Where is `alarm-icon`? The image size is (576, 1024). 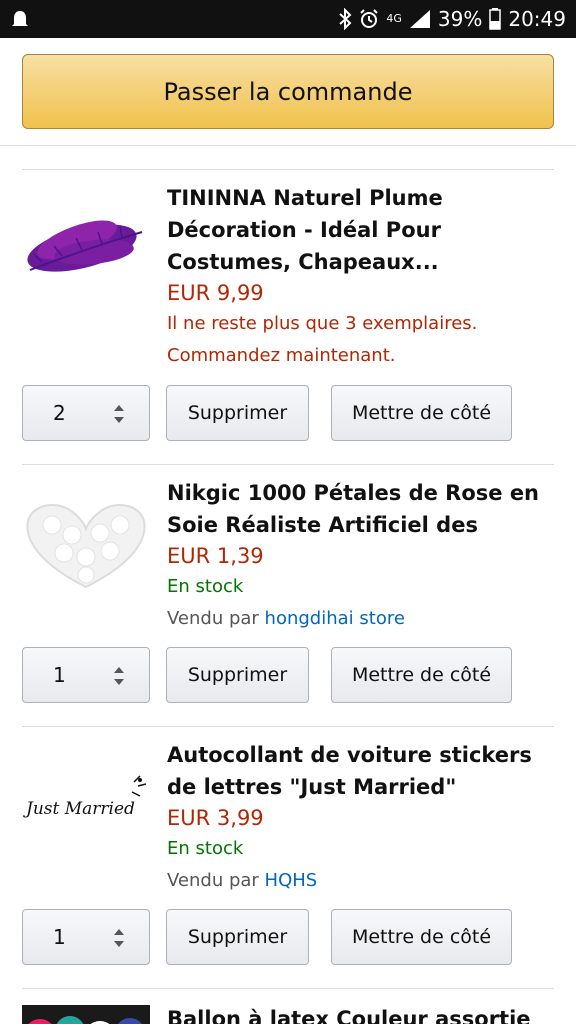
alarm-icon is located at coordinates (369, 19).